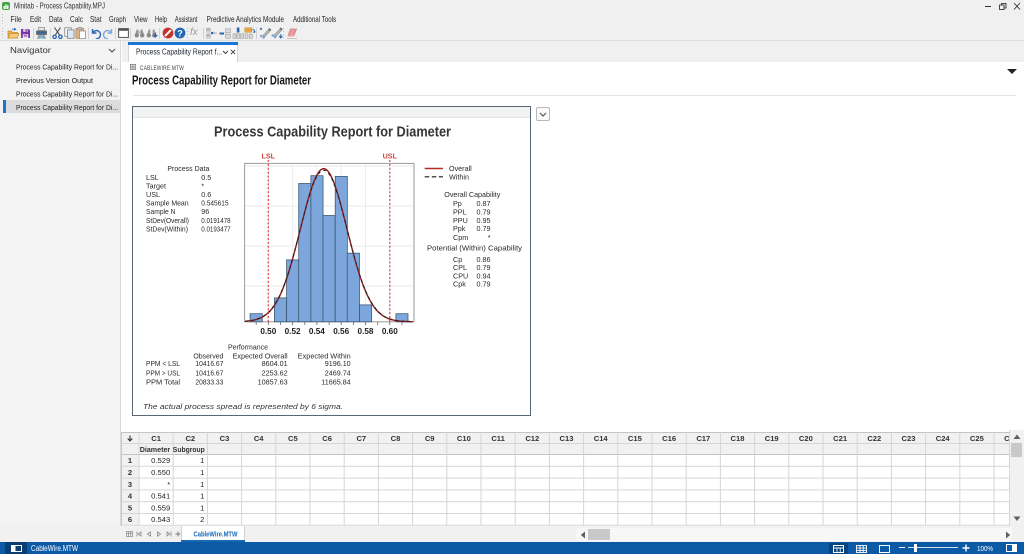 The image size is (1024, 554). I want to click on svg-text: C3, so click(225, 438).